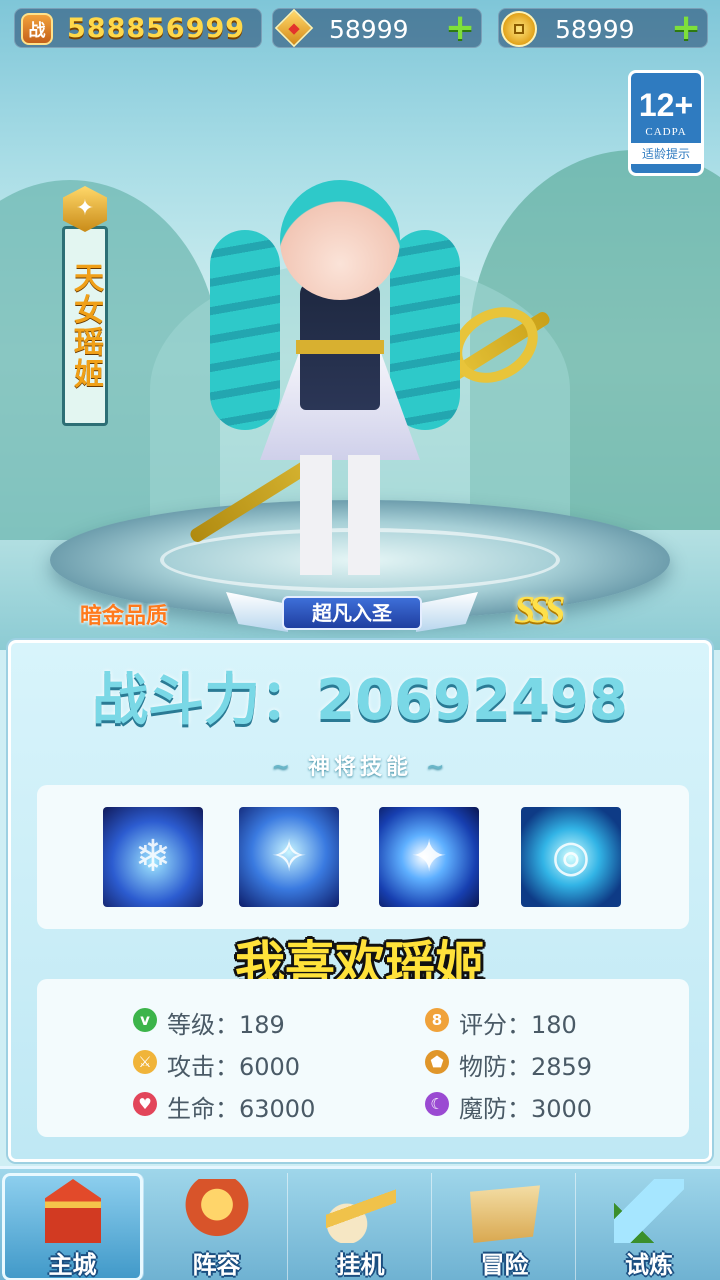 Image resolution: width=720 pixels, height=1280 pixels. What do you see at coordinates (666, 105) in the screenshot?
I see `age-rating-value: 12+` at bounding box center [666, 105].